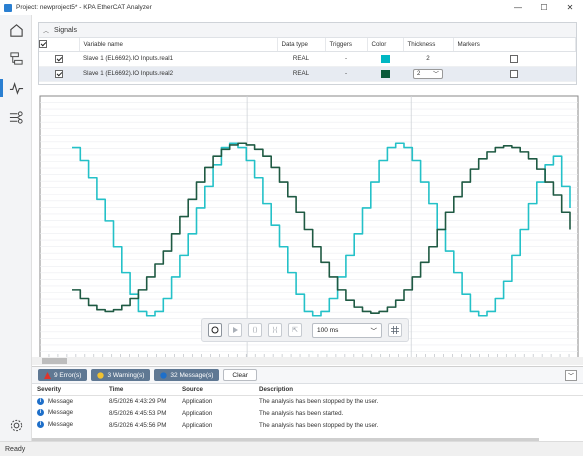 This screenshot has height=456, width=583. I want to click on record-icon, so click(215, 330).